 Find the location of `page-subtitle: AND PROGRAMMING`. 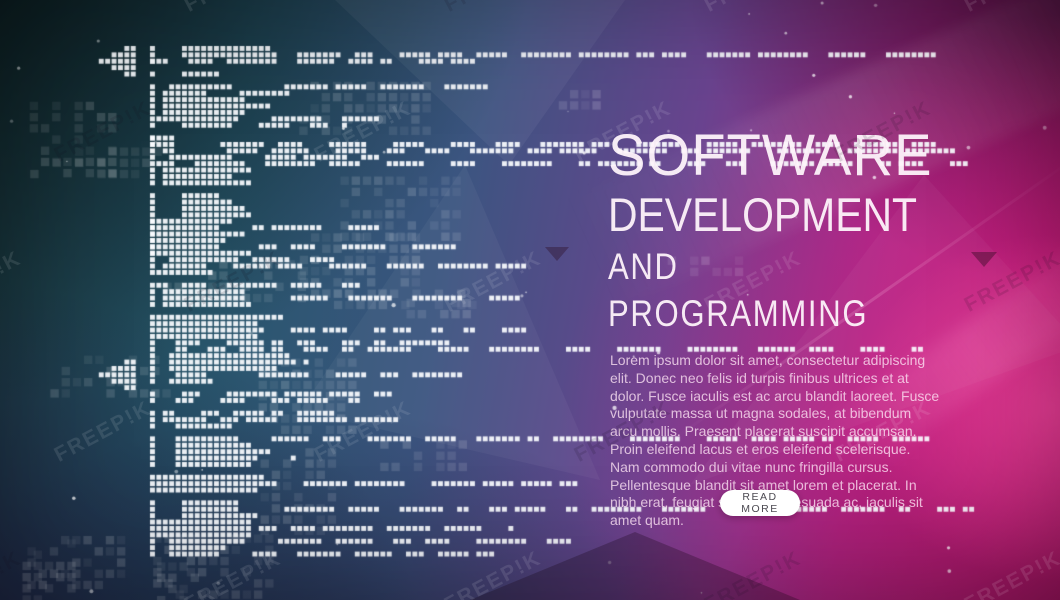

page-subtitle: AND PROGRAMMING is located at coordinates (738, 290).